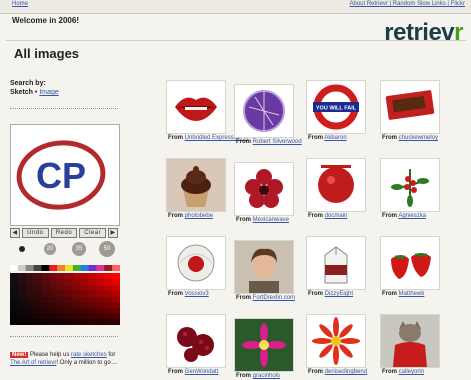 This screenshot has height=380, width=471. I want to click on author-link: DizzyEight, so click(339, 294).